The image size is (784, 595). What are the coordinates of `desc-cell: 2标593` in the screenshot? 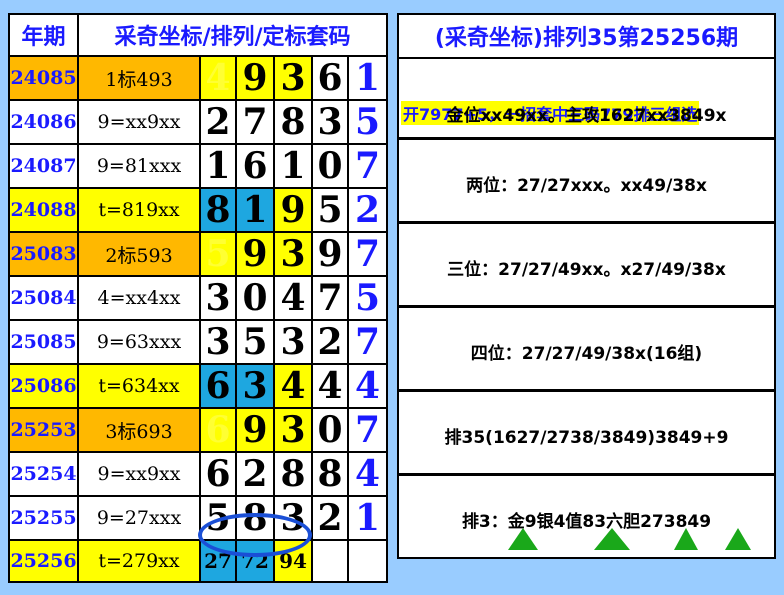 It's located at (139, 254).